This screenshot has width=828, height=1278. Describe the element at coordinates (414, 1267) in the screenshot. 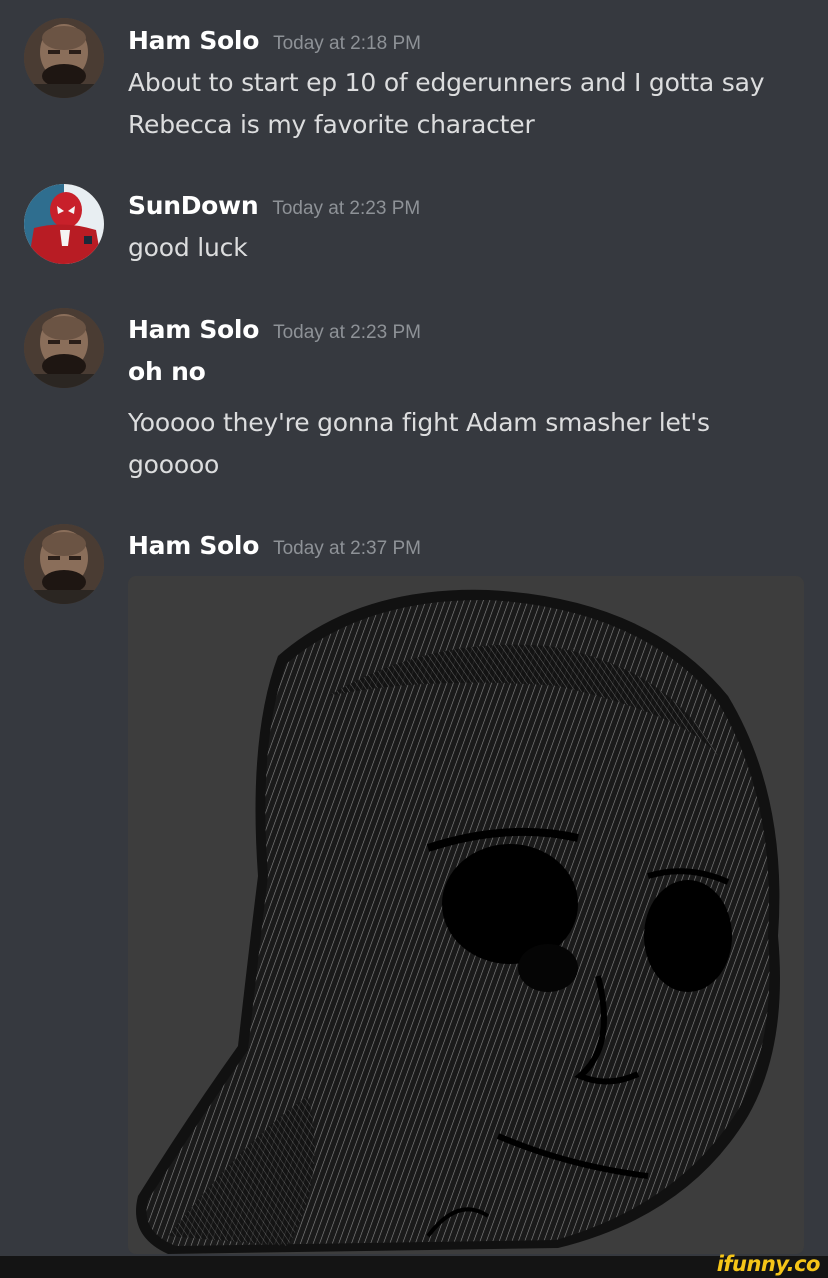

I see `watermark-bar` at that location.